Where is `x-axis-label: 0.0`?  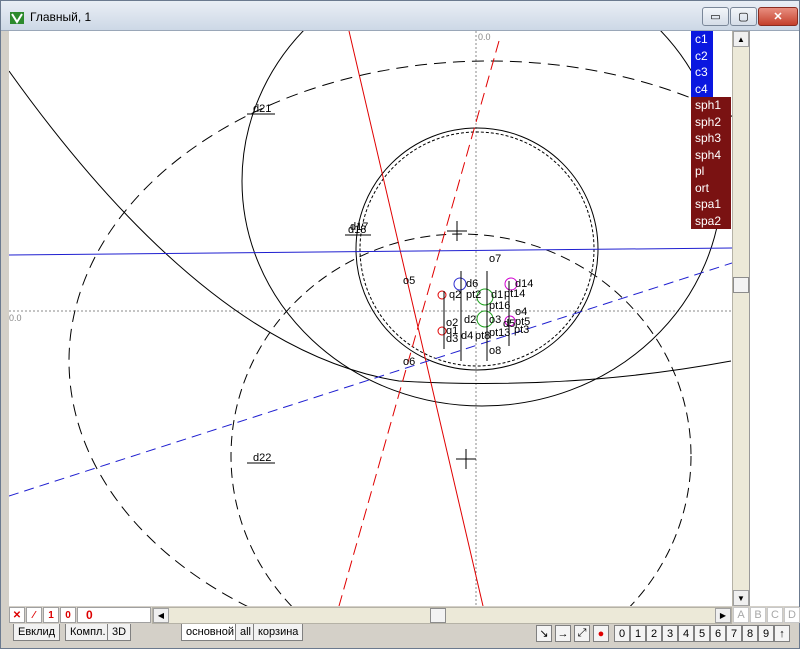 x-axis-label: 0.0 is located at coordinates (15, 318).